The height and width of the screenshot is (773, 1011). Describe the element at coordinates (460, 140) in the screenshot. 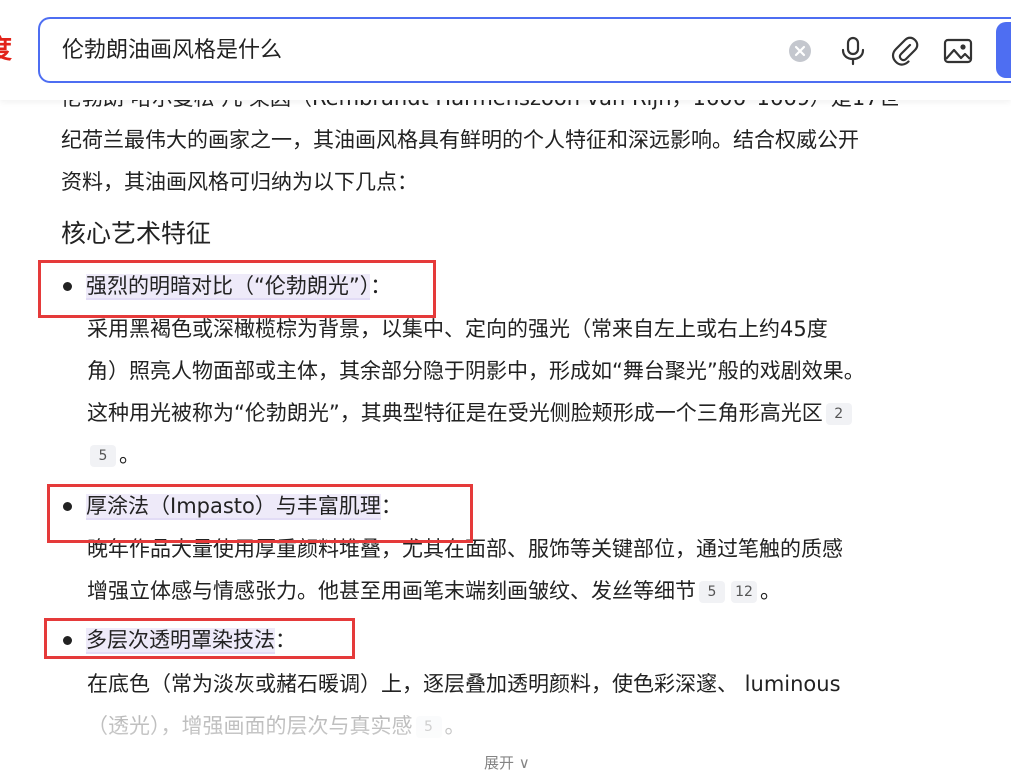

I see `intro-line: 纪荷兰最伟大的画家之一，其油画风格具有鲜明的个人特征和深远影响。结合权威公开` at that location.